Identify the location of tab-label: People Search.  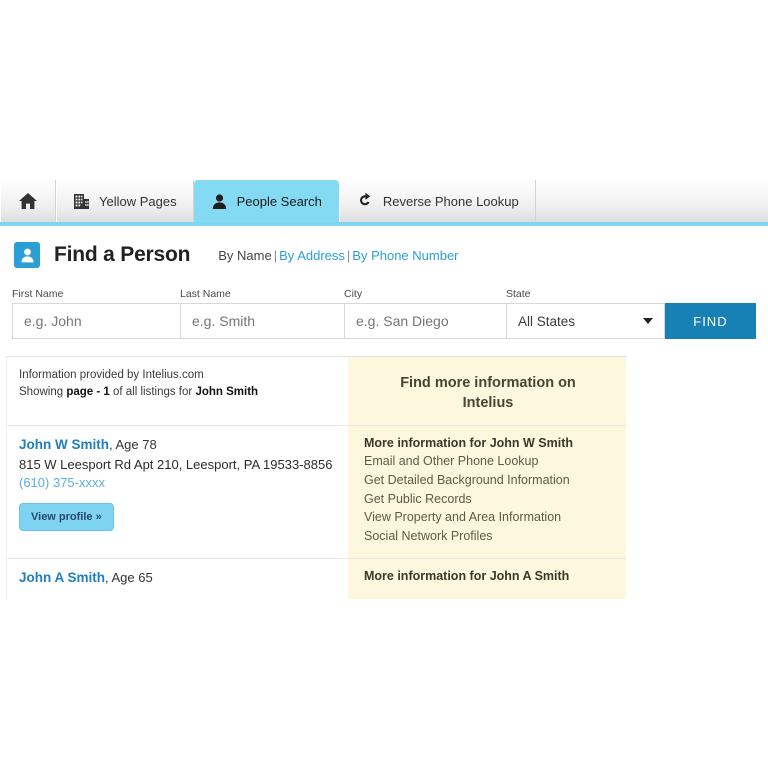
(279, 201).